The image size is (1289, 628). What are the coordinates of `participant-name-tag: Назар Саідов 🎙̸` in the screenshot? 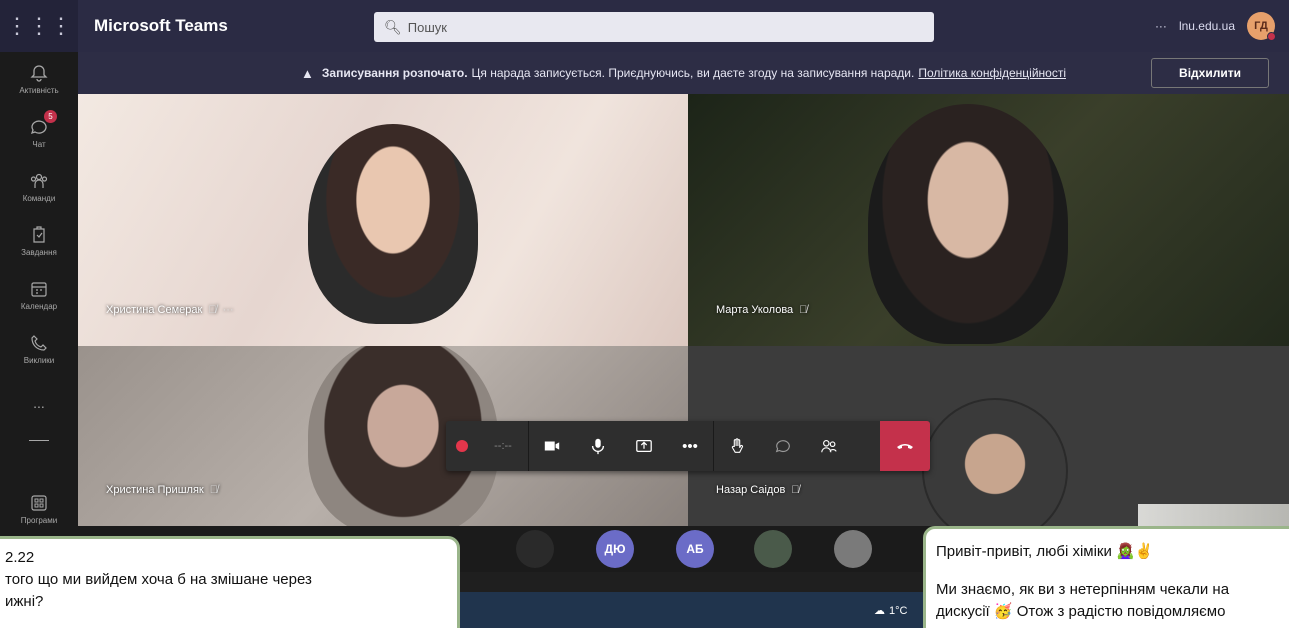 It's located at (758, 490).